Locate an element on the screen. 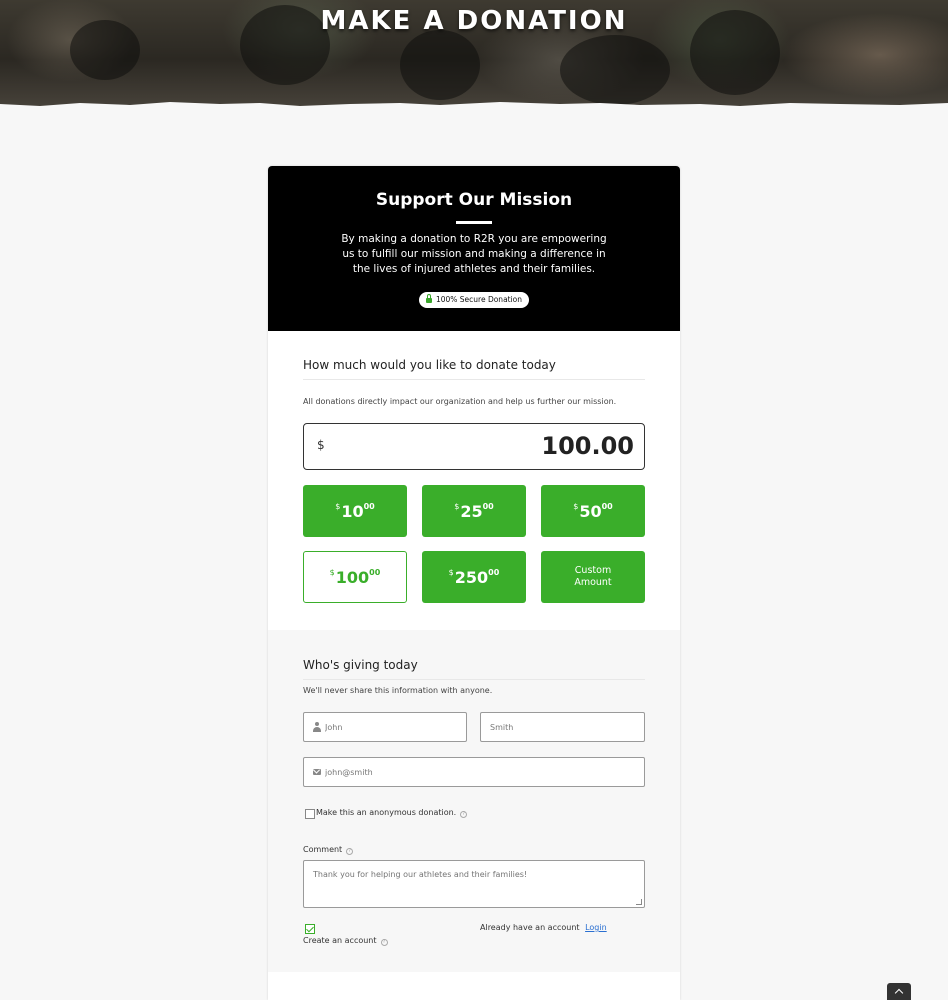 The width and height of the screenshot is (948, 1000). amount-button-100-selected: $10000 is located at coordinates (355, 577).